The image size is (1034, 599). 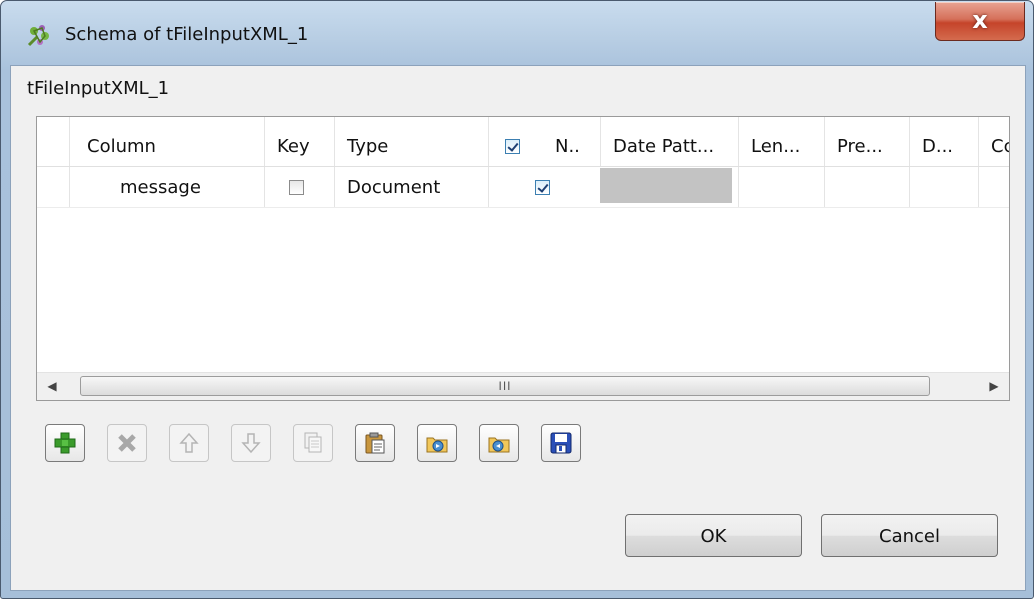 I want to click on close-button: x, so click(x=980, y=21).